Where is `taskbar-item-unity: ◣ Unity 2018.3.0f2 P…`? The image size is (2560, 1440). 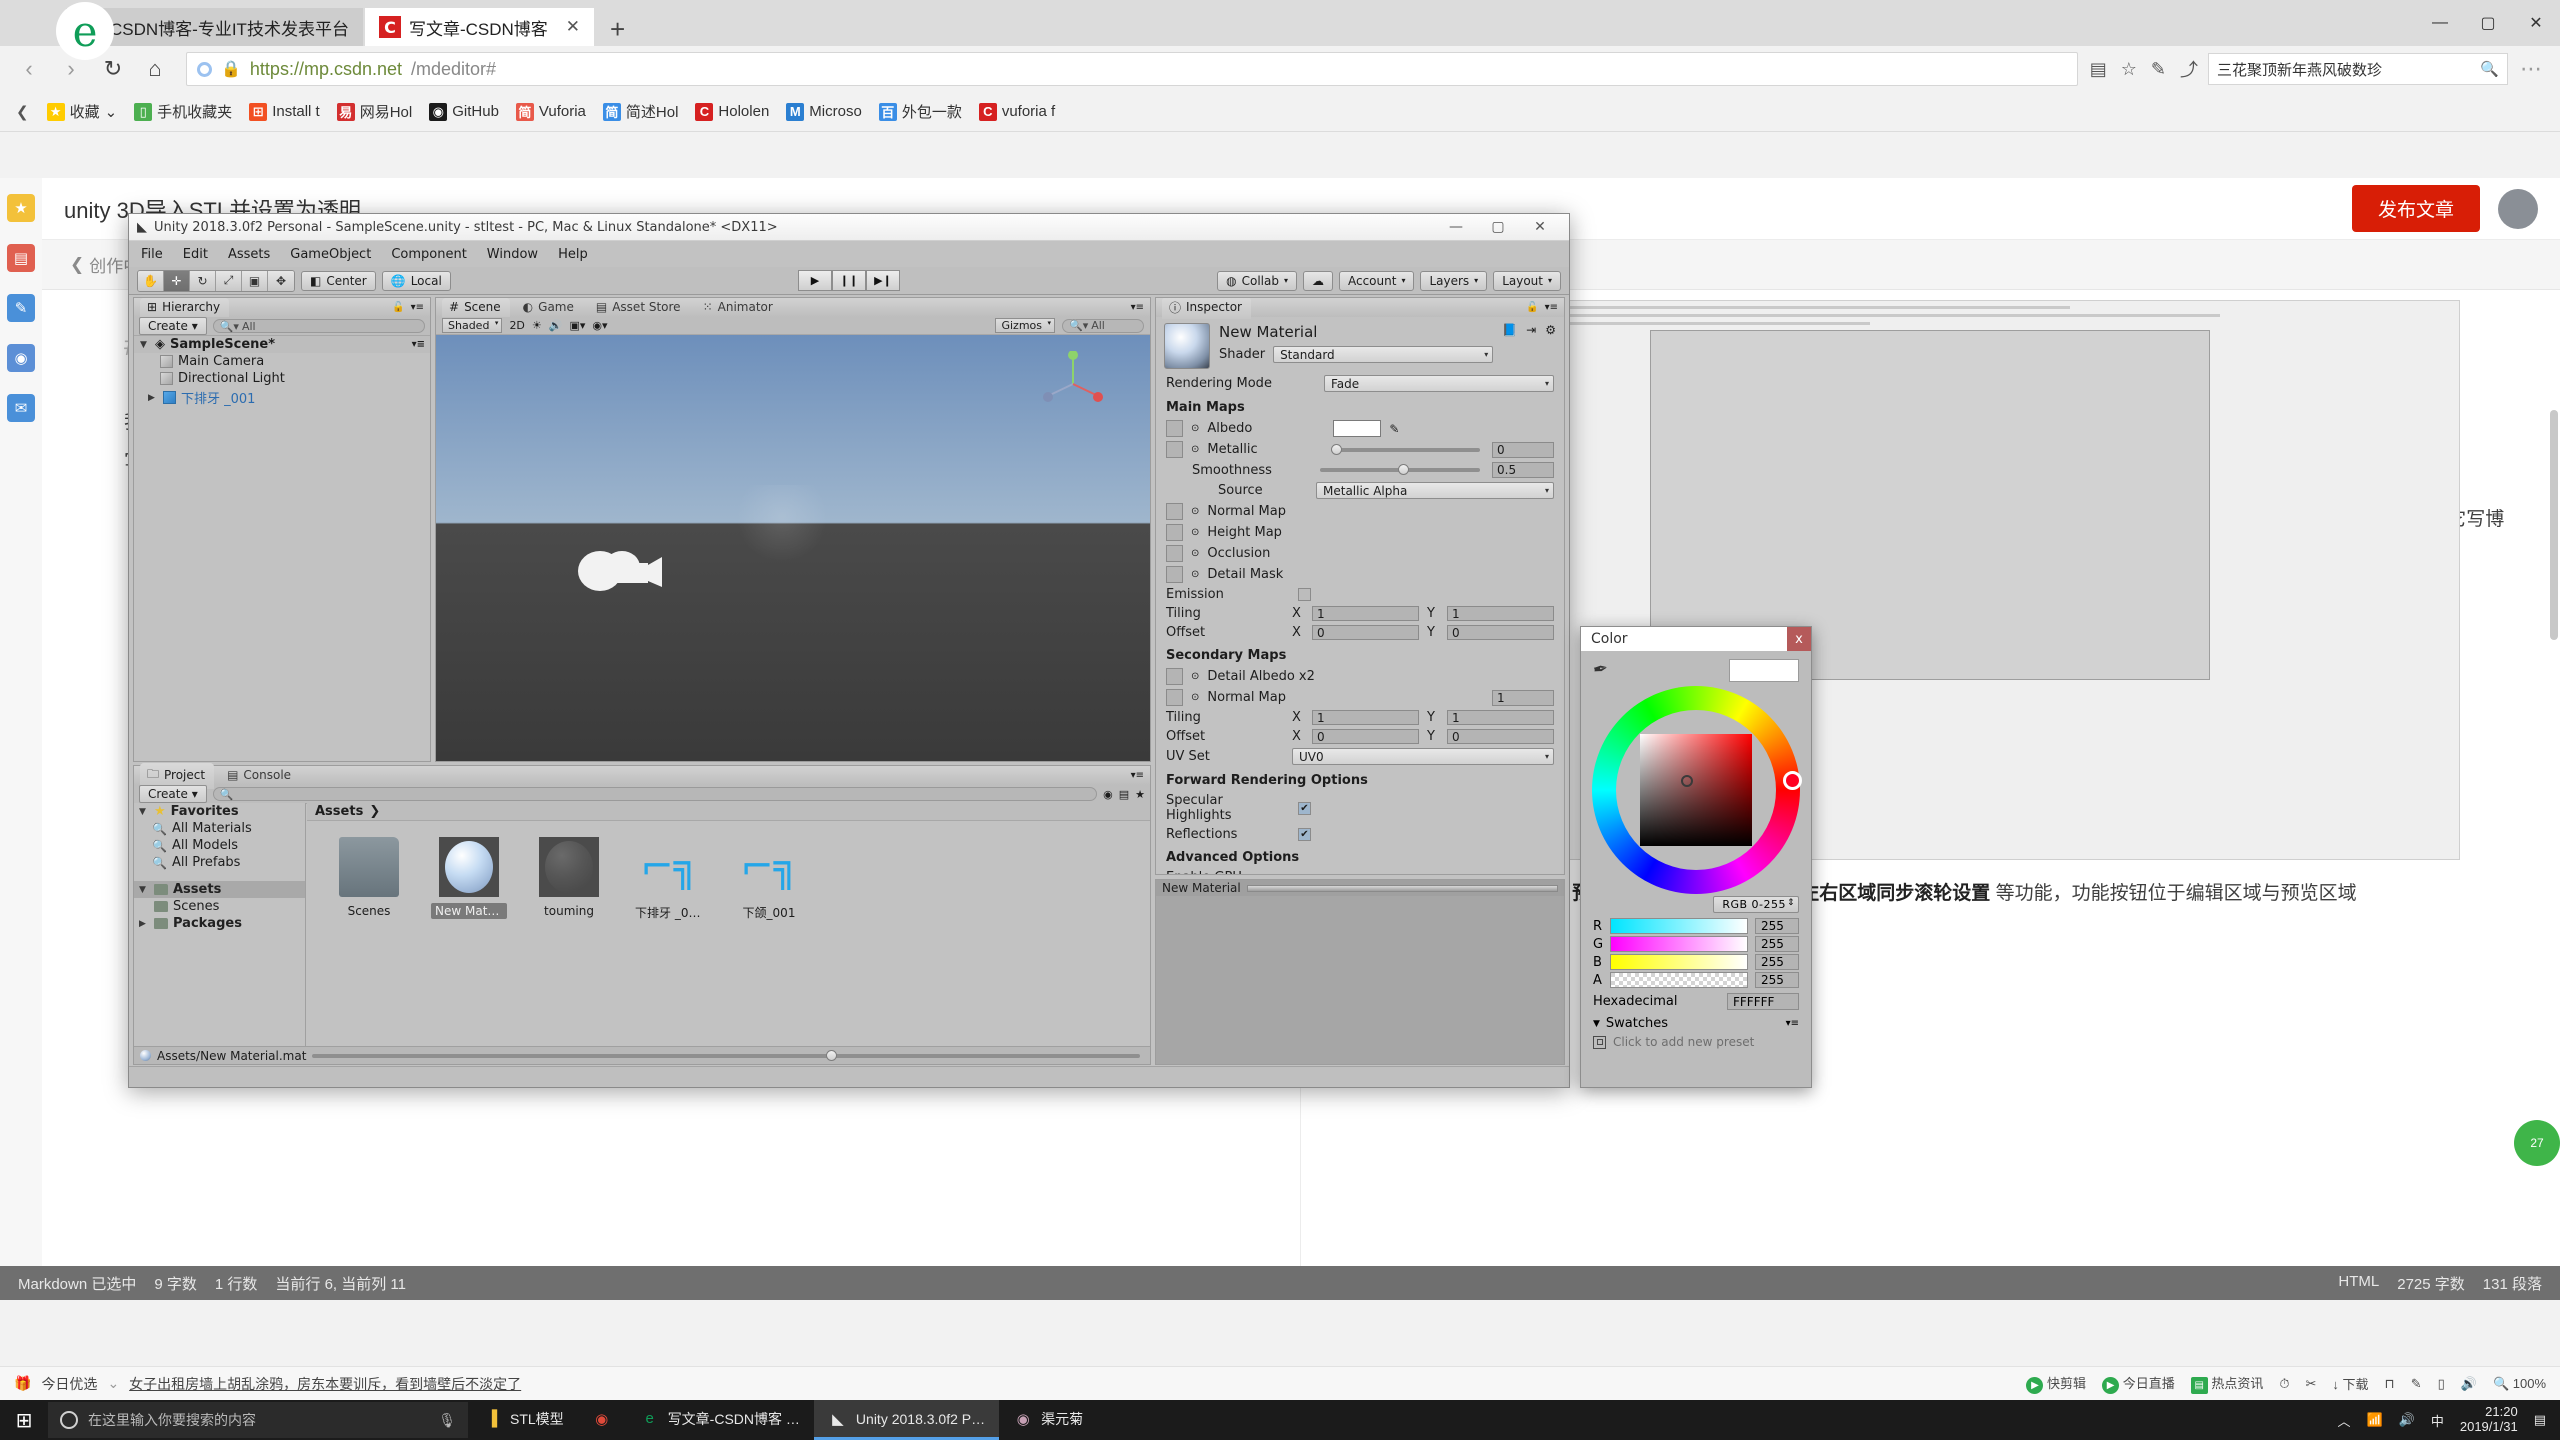 taskbar-item-unity: ◣ Unity 2018.3.0f2 P… is located at coordinates (906, 1420).